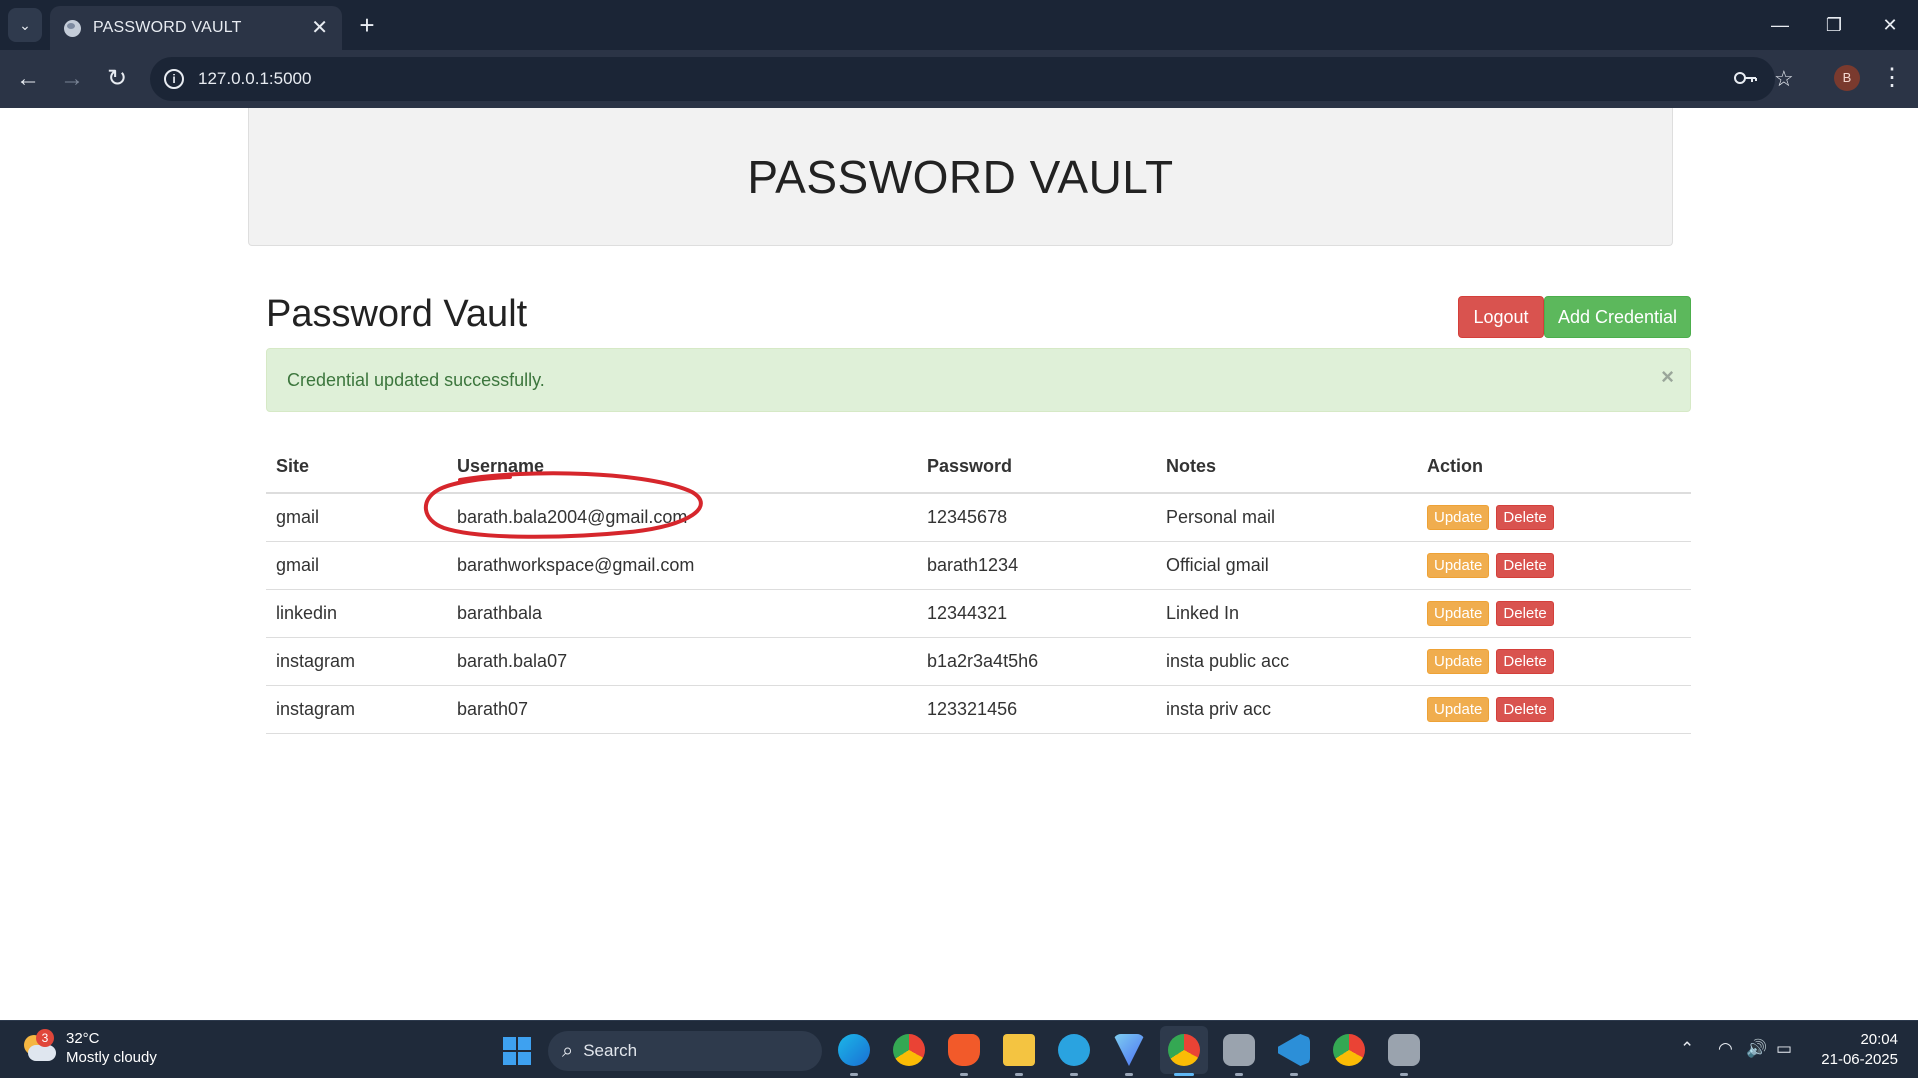 This screenshot has height=1078, width=1918. I want to click on edge-icon, so click(854, 1050).